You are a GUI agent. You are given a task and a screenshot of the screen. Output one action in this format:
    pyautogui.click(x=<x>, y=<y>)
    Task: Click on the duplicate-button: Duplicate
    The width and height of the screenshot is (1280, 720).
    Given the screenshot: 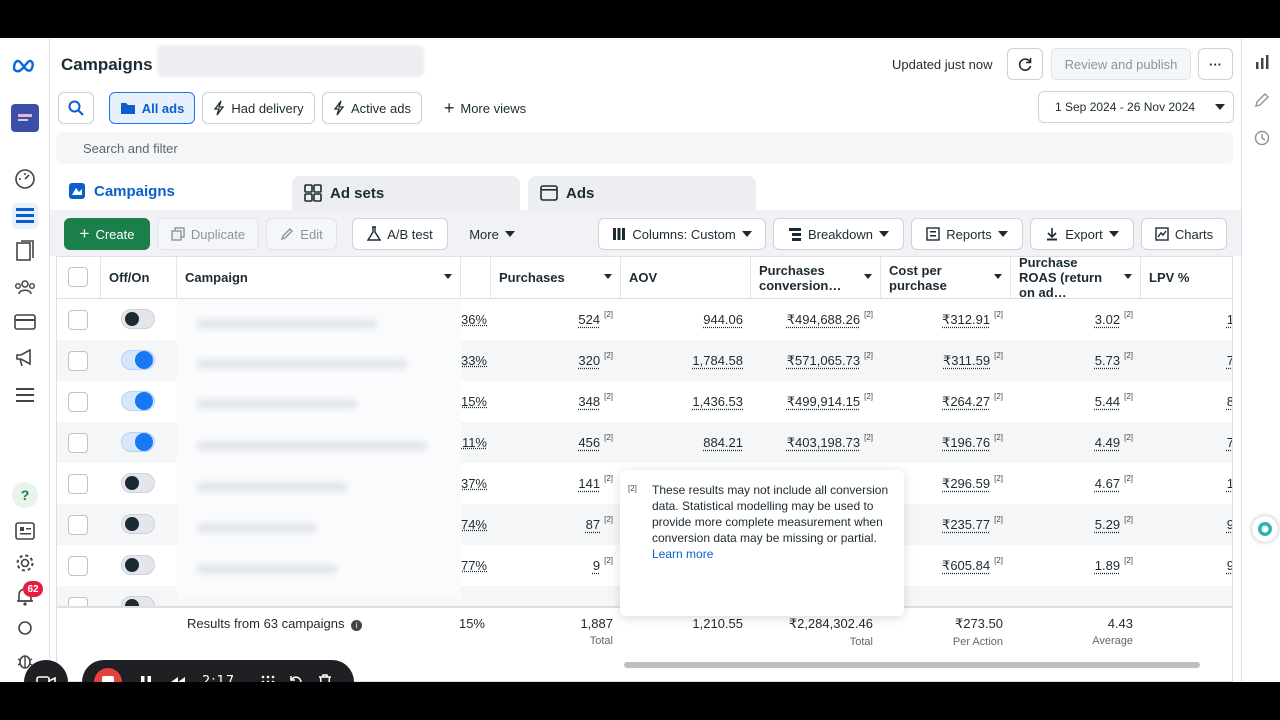 What is the action you would take?
    pyautogui.click(x=208, y=234)
    